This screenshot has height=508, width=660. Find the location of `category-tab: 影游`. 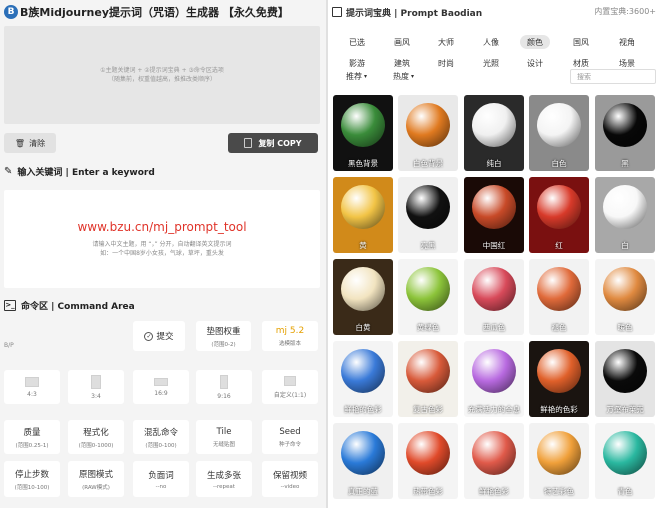

category-tab: 影游 is located at coordinates (357, 63).